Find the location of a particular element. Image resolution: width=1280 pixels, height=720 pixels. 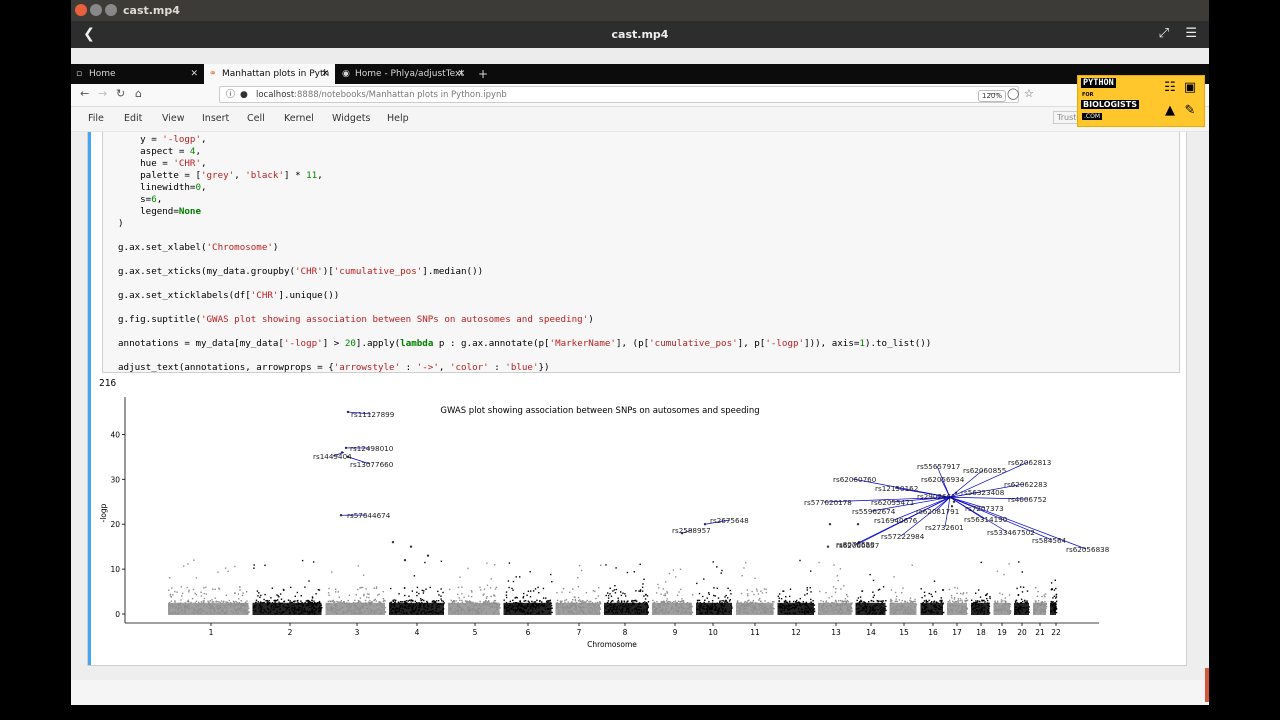

menu-widgets: Widgets is located at coordinates (351, 118).